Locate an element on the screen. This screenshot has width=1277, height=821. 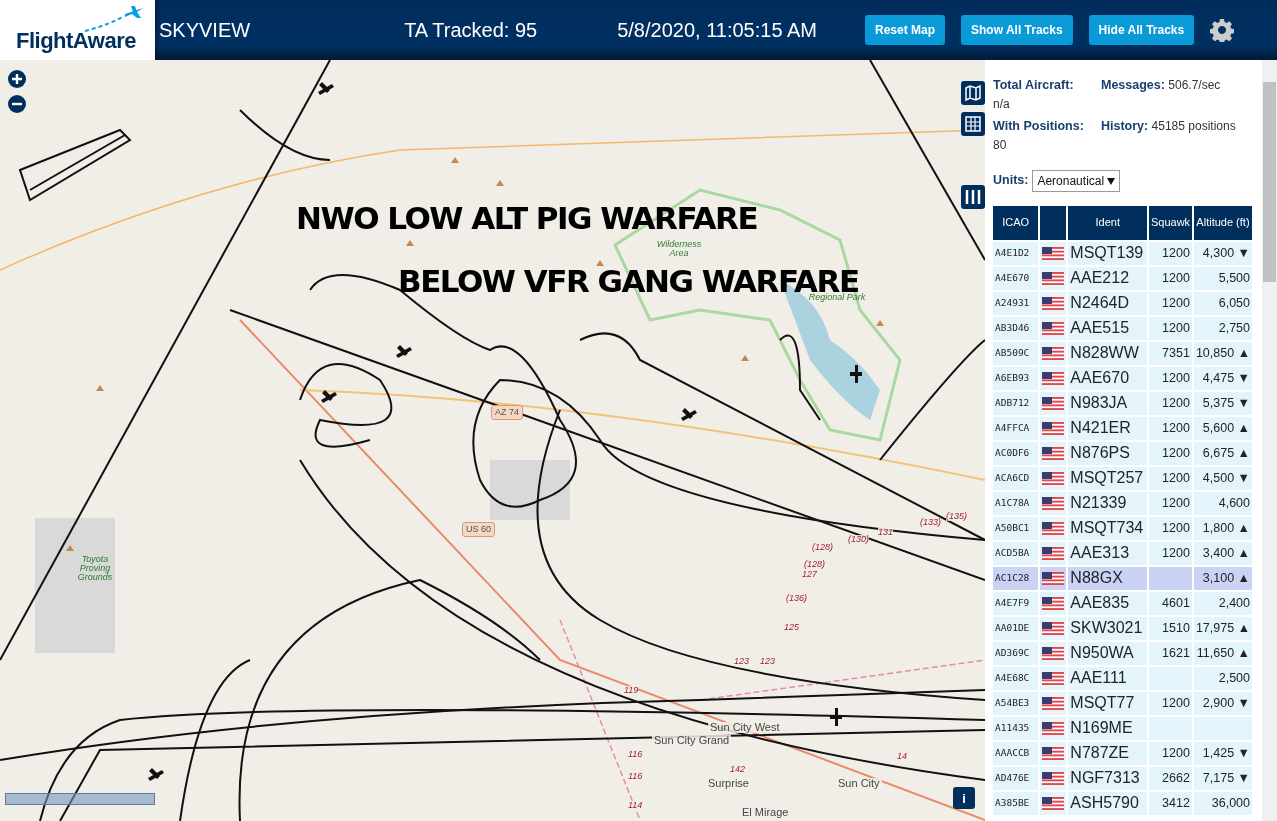
table-cell: 4,600 is located at coordinates (1222, 503).